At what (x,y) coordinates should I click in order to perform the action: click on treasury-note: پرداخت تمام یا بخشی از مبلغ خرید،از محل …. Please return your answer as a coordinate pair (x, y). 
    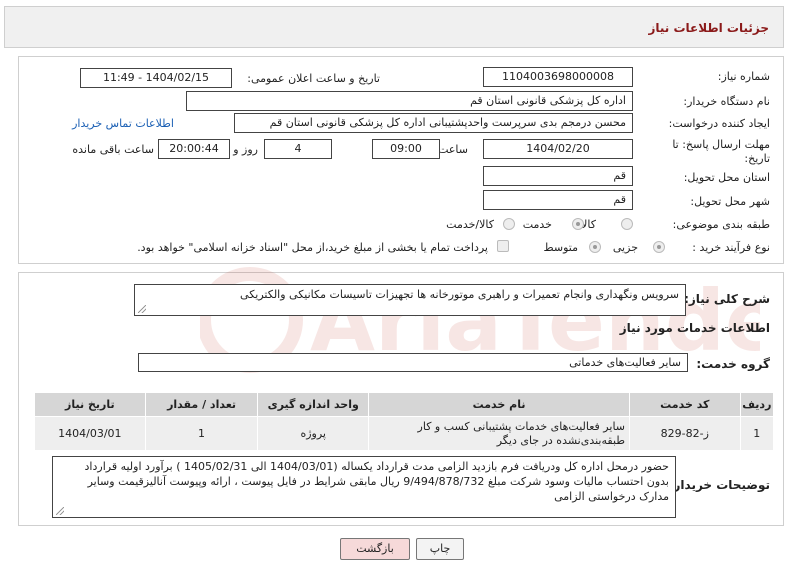
    Looking at the image, I should click on (312, 247).